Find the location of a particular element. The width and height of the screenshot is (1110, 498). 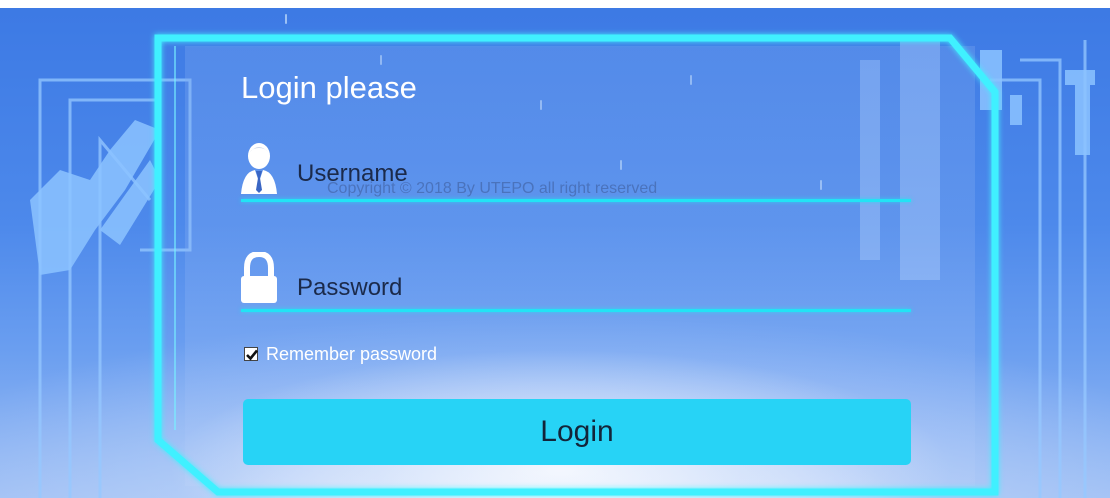

login-button: Login is located at coordinates (577, 432).